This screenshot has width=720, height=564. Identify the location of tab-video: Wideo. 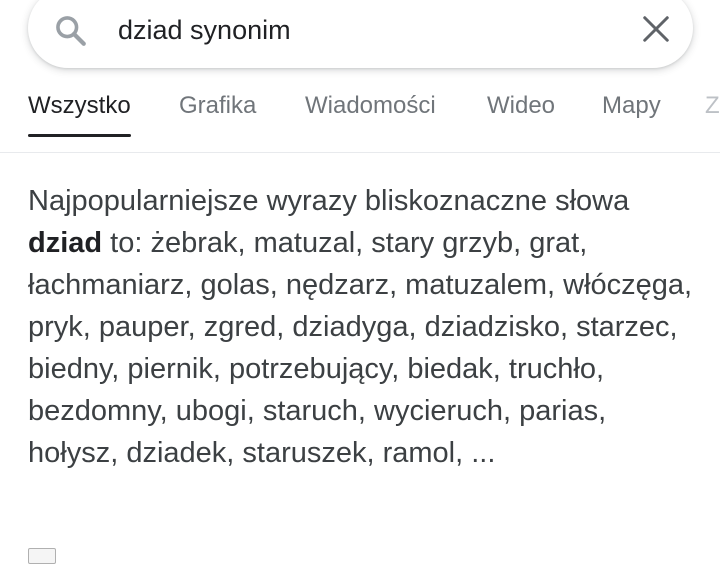
(521, 115).